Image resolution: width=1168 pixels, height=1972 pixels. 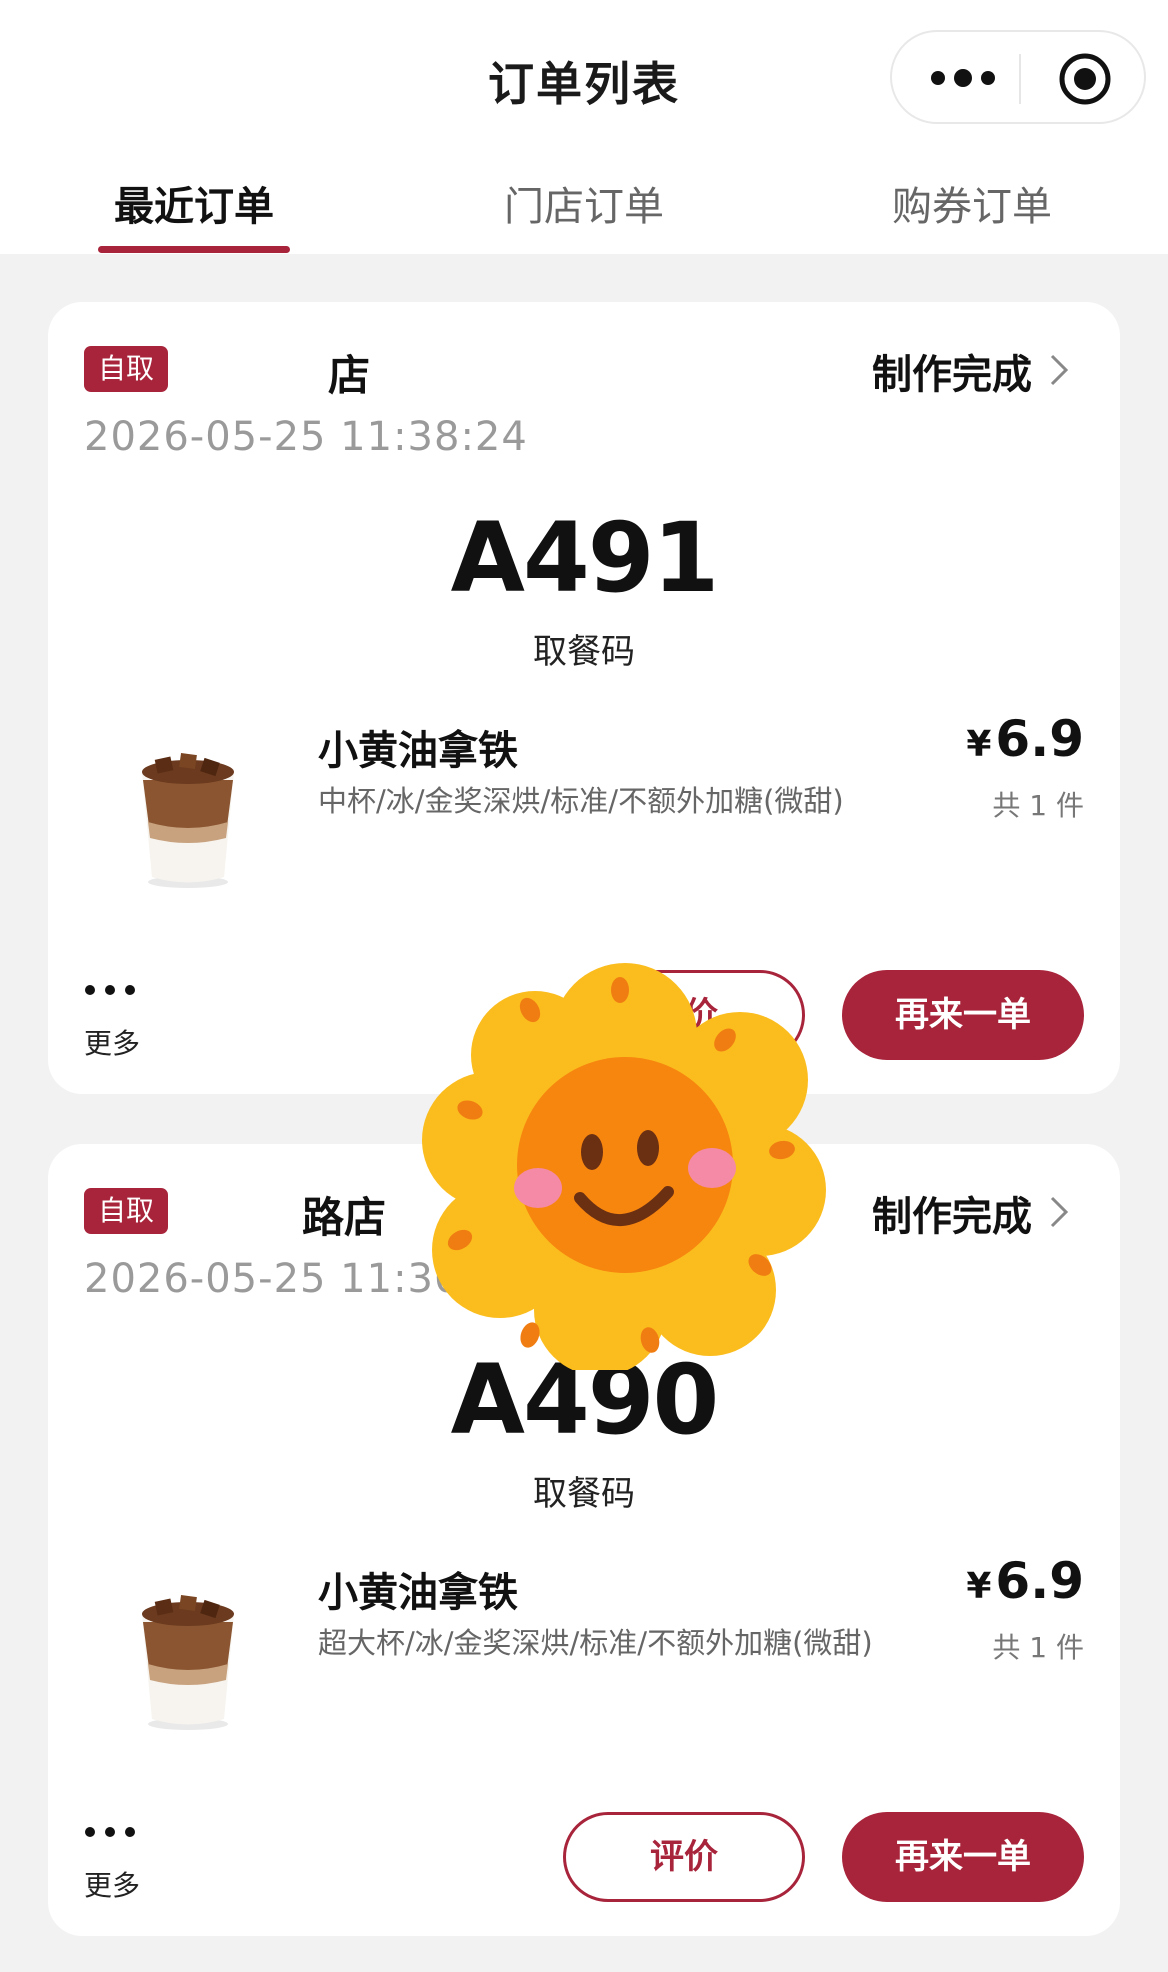 I want to click on order-tabs: 最近订单 门店订单 购券订单, so click(x=584, y=207).